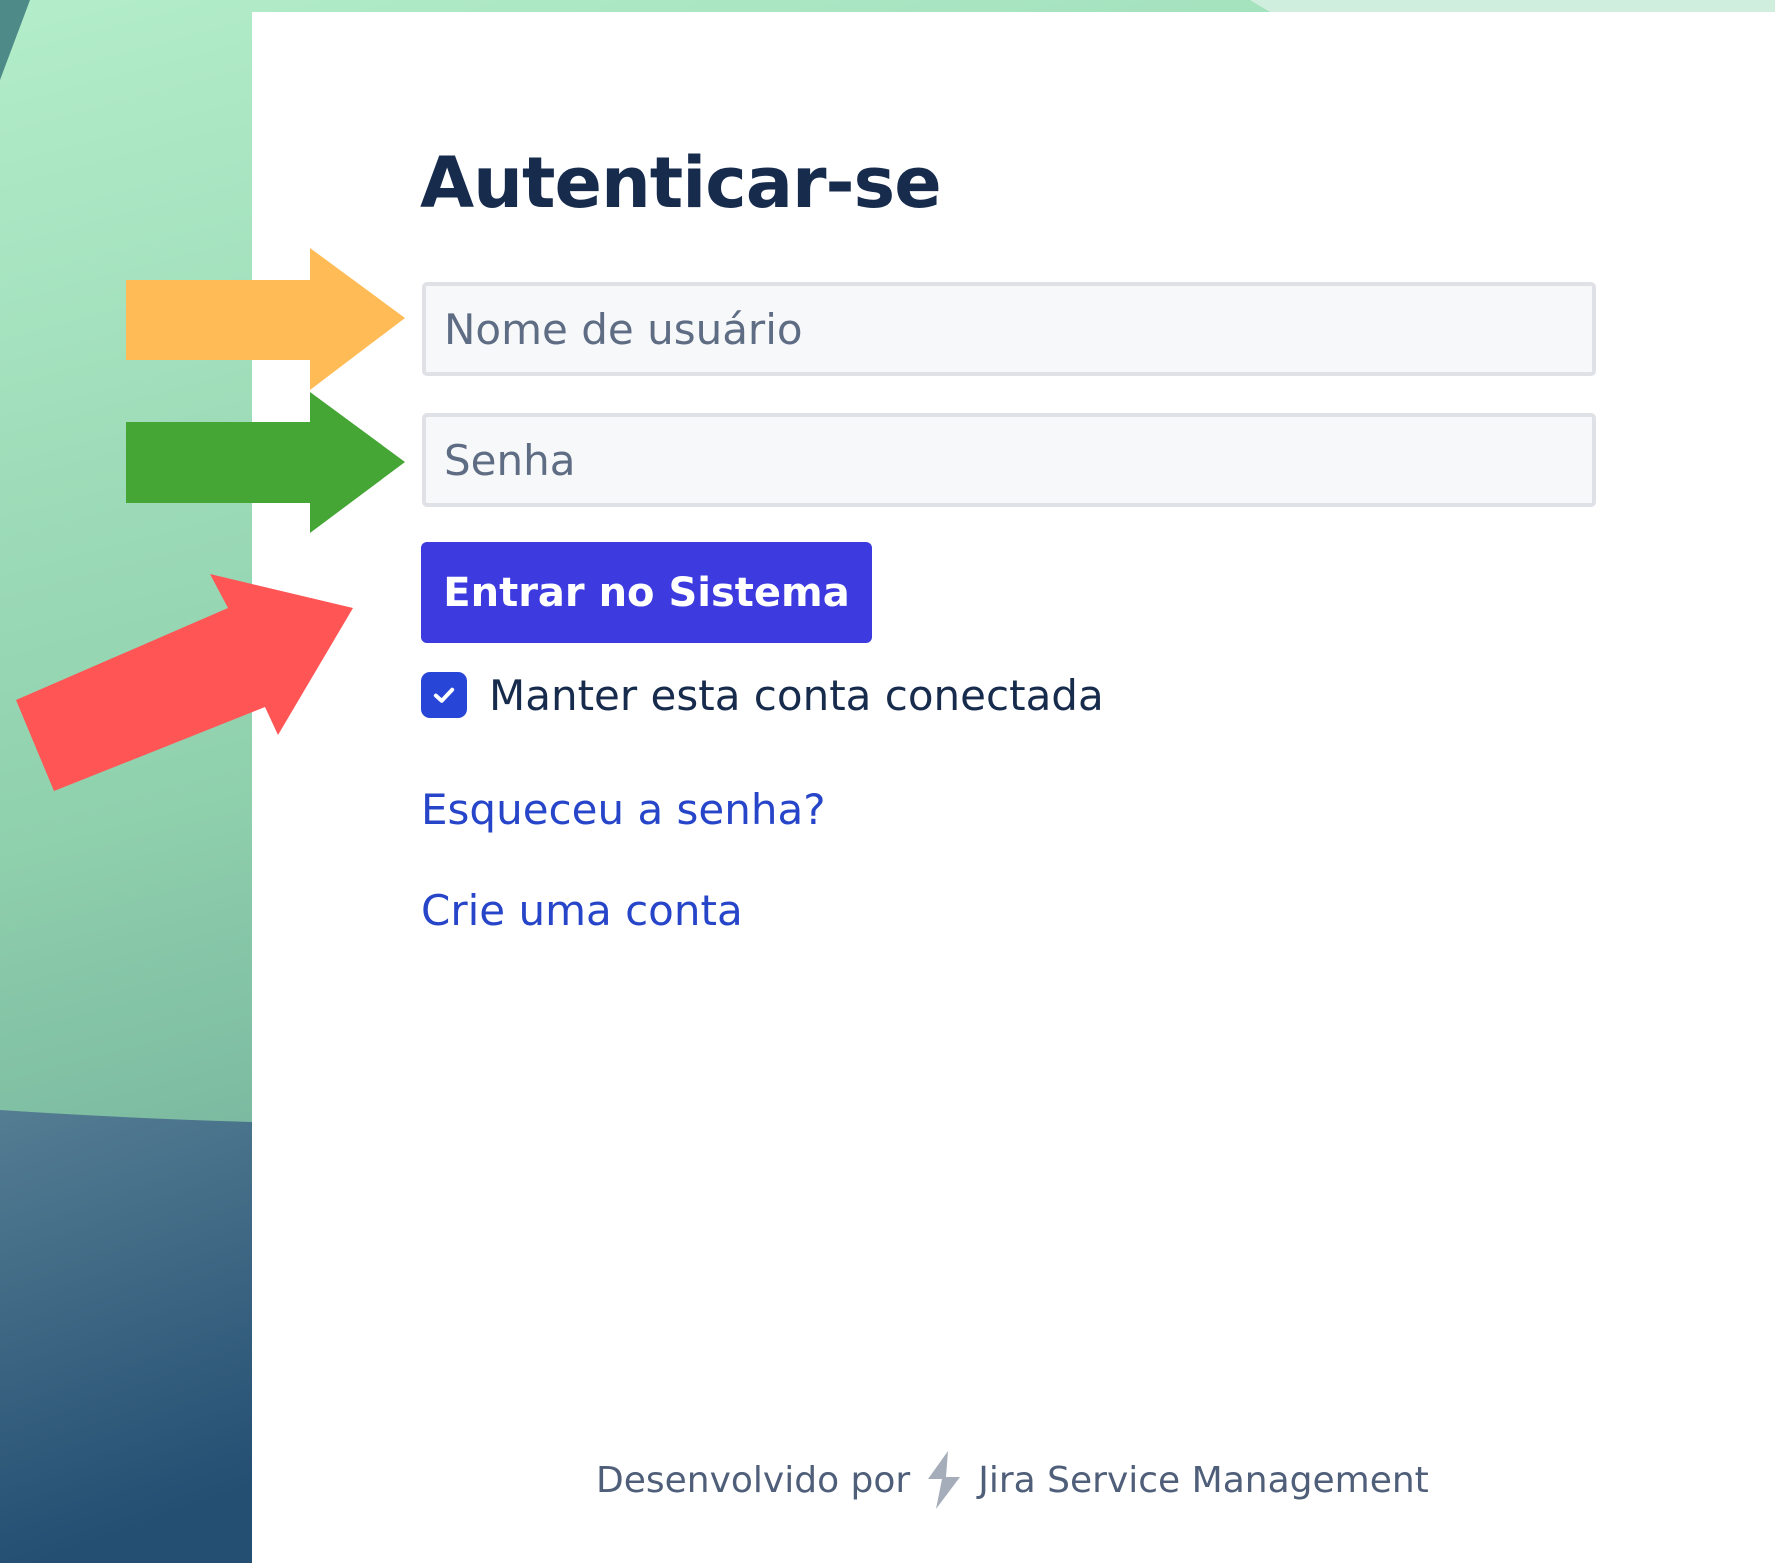 This screenshot has height=1563, width=1775. I want to click on login-button: Entrar no Sistema, so click(646, 592).